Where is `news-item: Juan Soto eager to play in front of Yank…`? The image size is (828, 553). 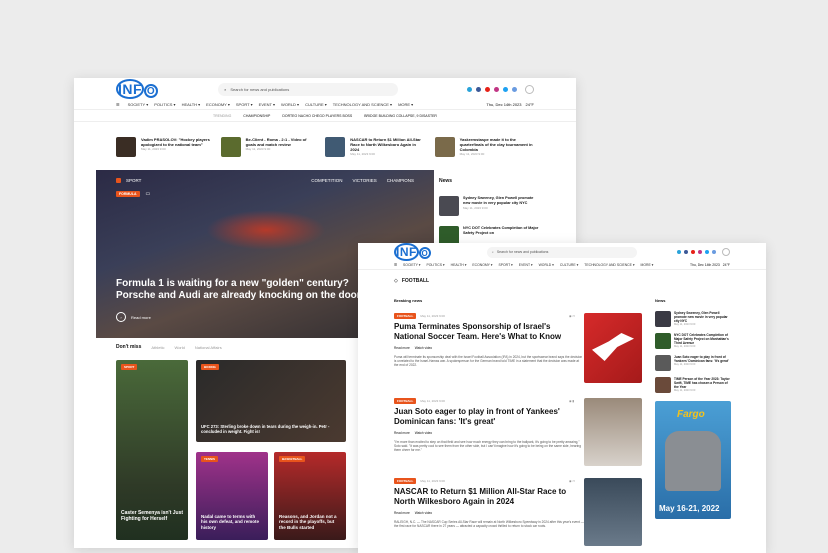
news-item: Juan Soto eager to play in front of Yank… is located at coordinates (693, 363).